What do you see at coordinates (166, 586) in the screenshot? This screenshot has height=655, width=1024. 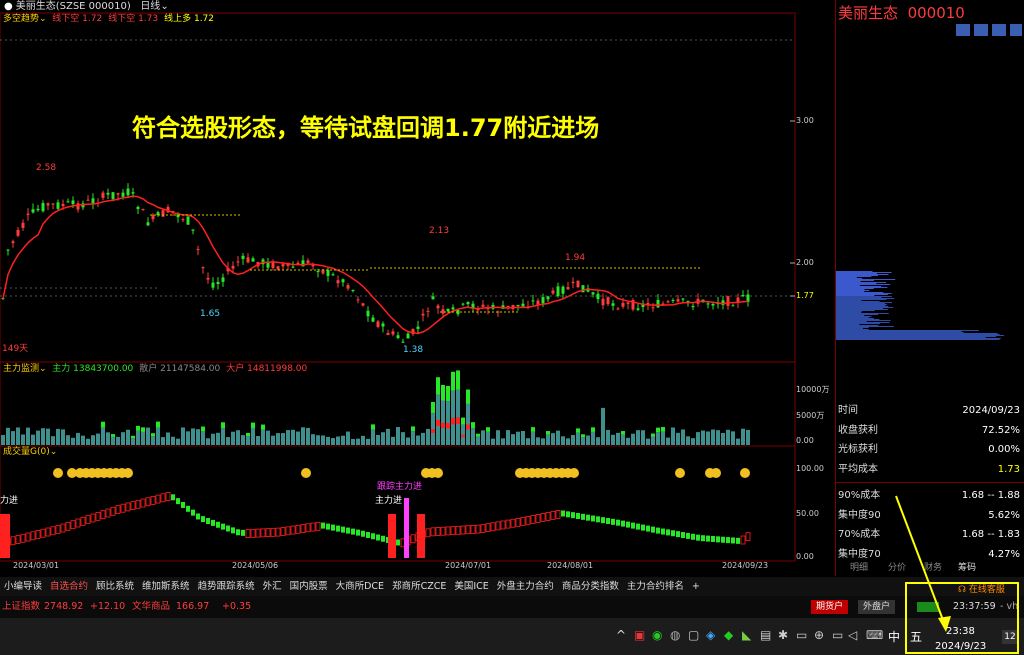 I see `bottom-tab: 维加斯系统` at bounding box center [166, 586].